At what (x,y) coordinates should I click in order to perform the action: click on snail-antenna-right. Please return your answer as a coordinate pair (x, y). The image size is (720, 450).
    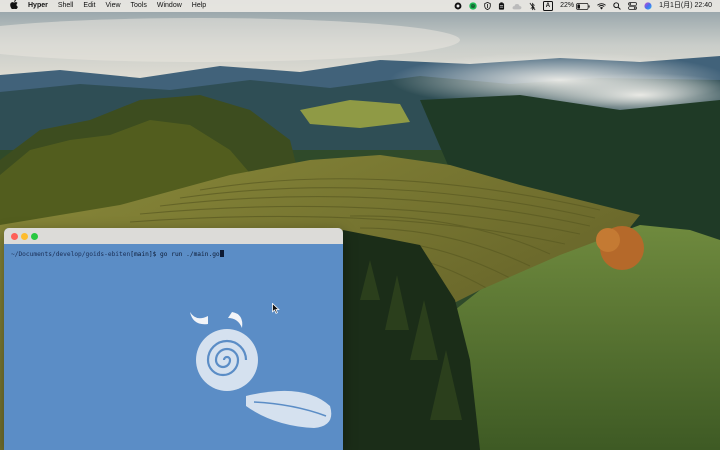
    Looking at the image, I should click on (235, 320).